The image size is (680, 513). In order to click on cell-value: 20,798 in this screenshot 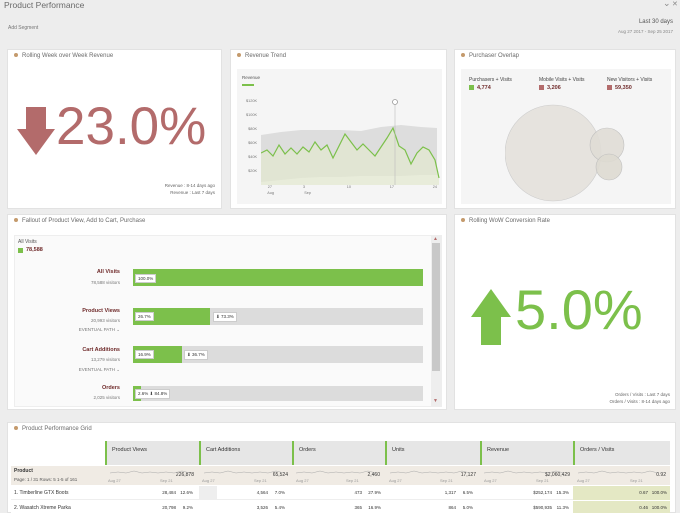, I will do `click(169, 507)`.